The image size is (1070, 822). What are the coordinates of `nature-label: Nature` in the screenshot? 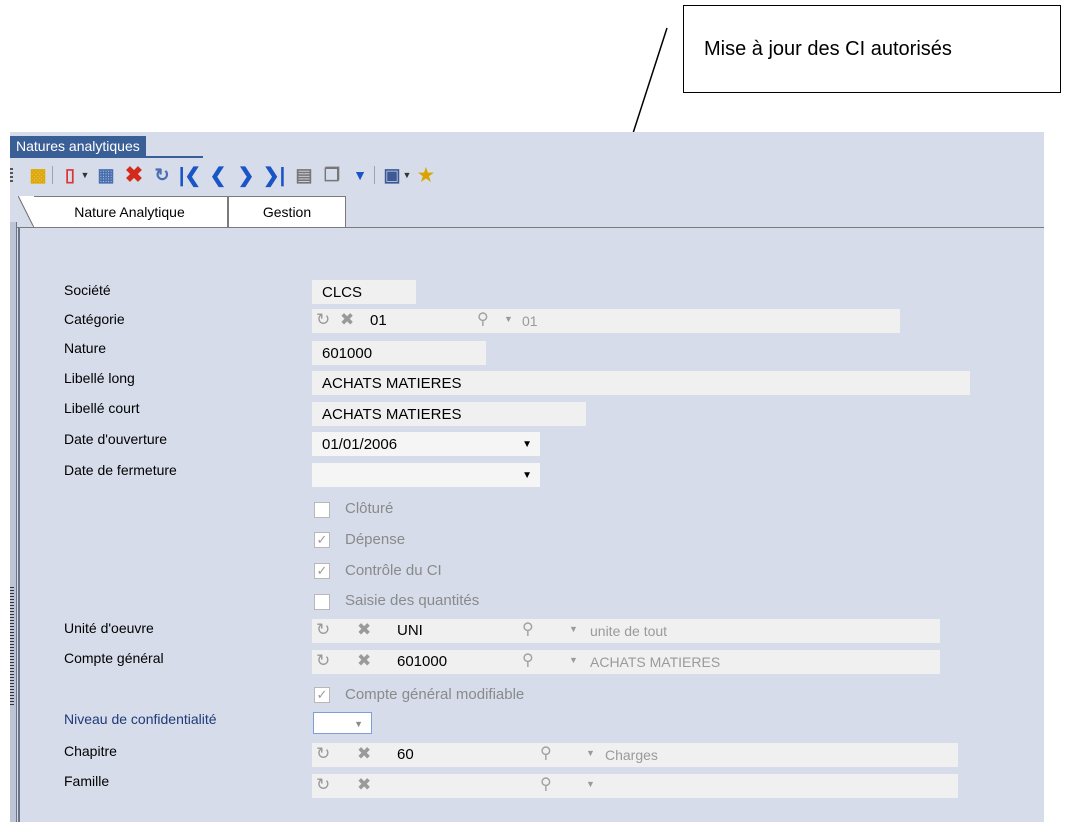 It's located at (85, 348).